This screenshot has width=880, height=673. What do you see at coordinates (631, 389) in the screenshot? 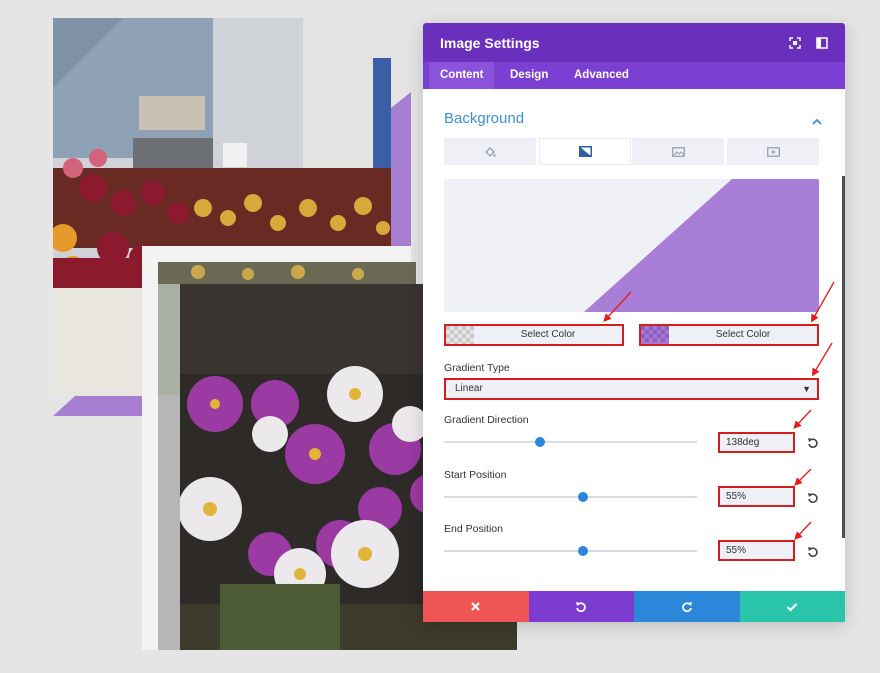
I see `gradient-type-select: Linear ▼` at bounding box center [631, 389].